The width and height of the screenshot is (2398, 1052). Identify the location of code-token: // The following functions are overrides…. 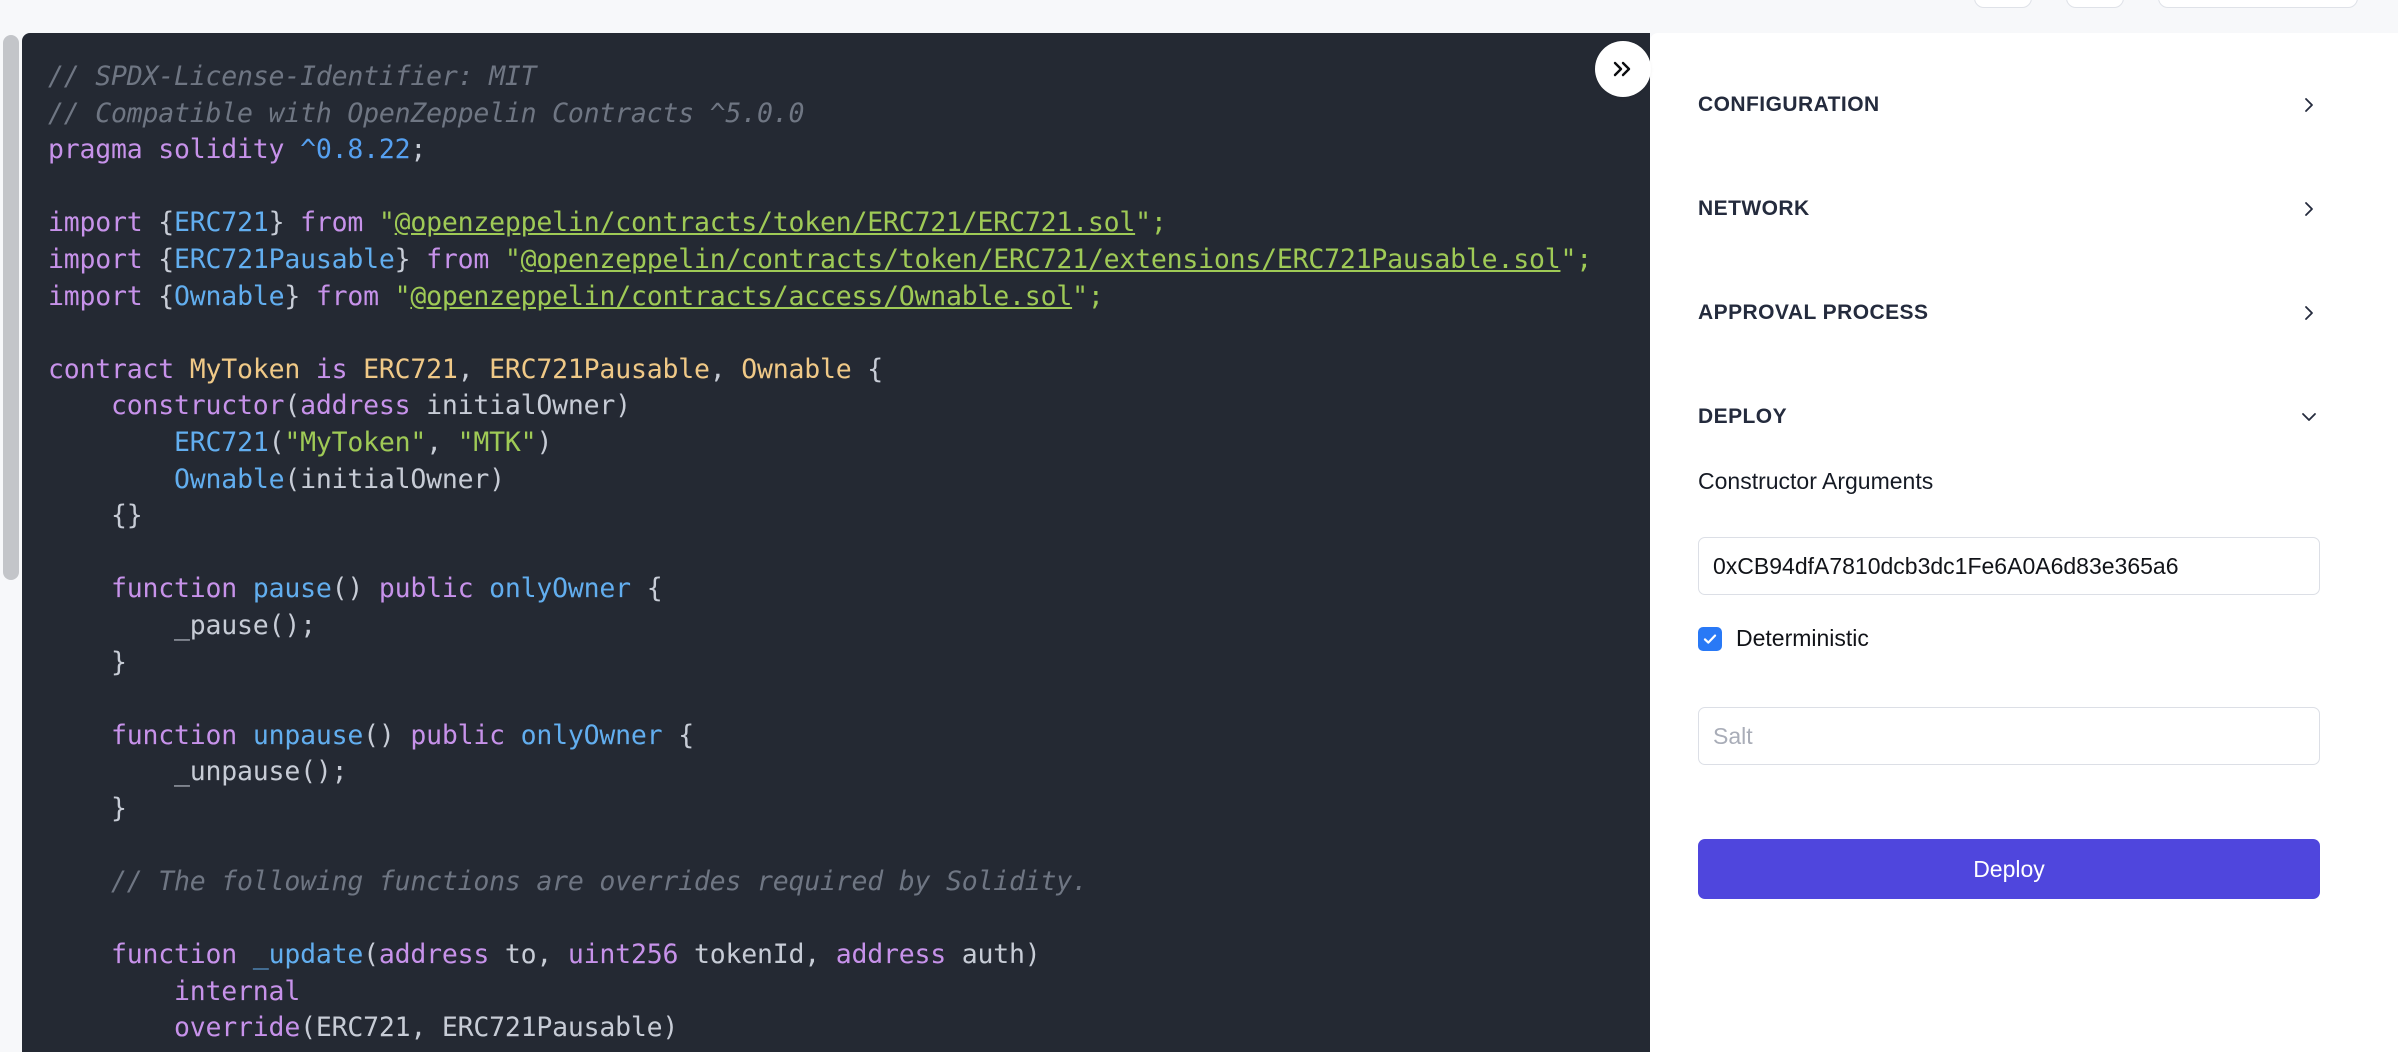
(568, 882).